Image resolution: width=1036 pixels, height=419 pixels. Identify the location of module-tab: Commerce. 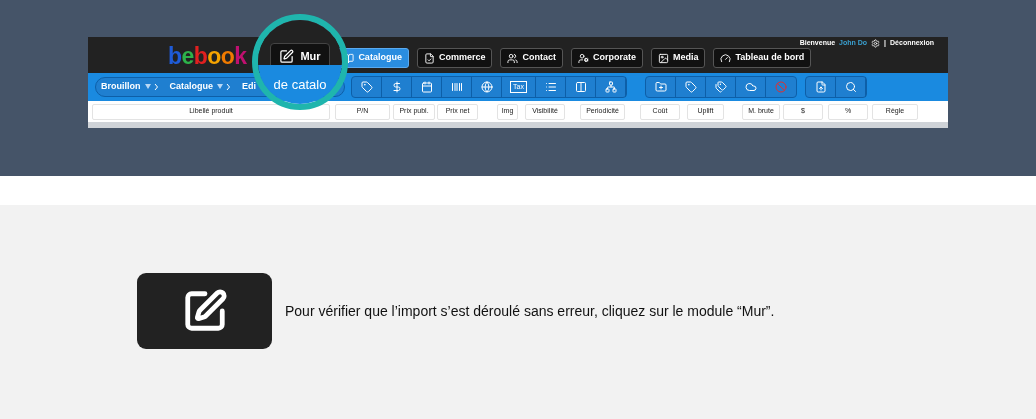
(454, 58).